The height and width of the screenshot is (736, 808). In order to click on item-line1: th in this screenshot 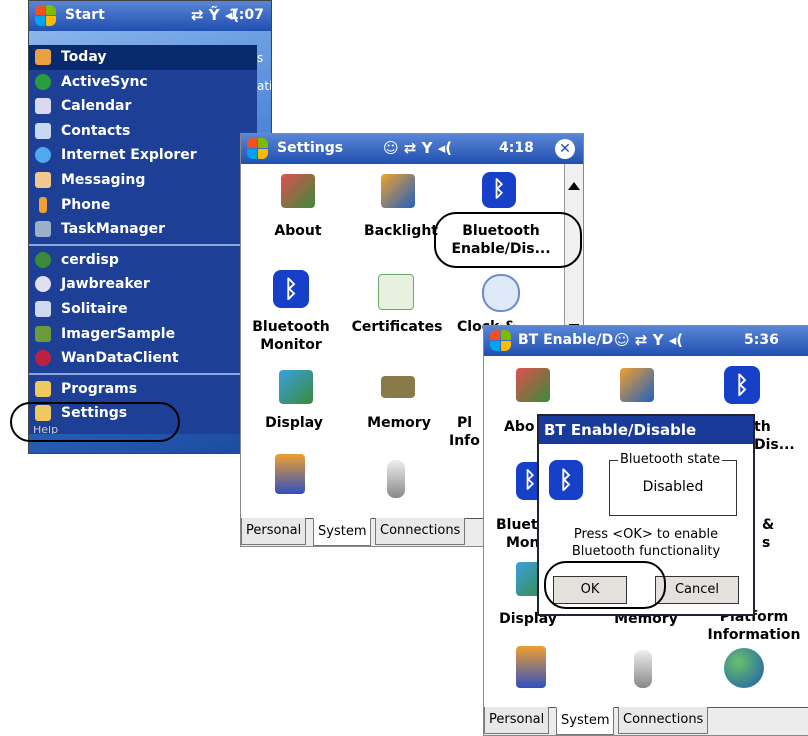, I will do `click(762, 427)`.